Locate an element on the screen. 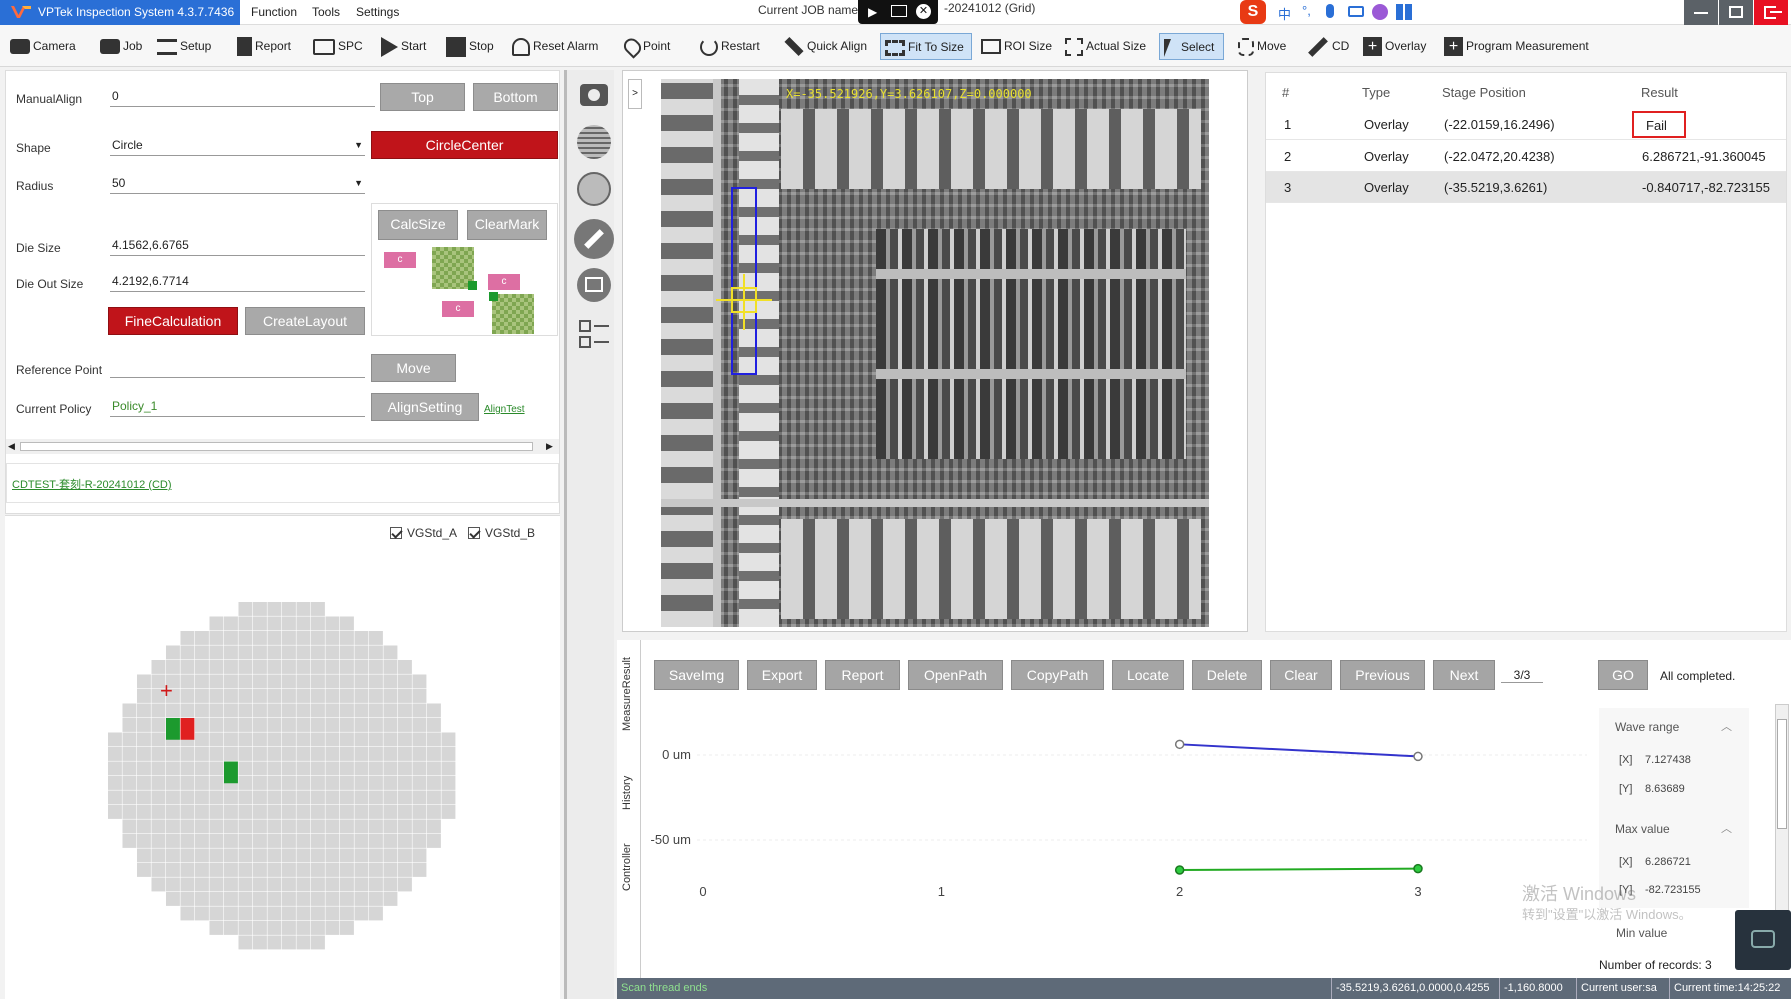 The image size is (1791, 999). menu-settings: Settings is located at coordinates (377, 12).